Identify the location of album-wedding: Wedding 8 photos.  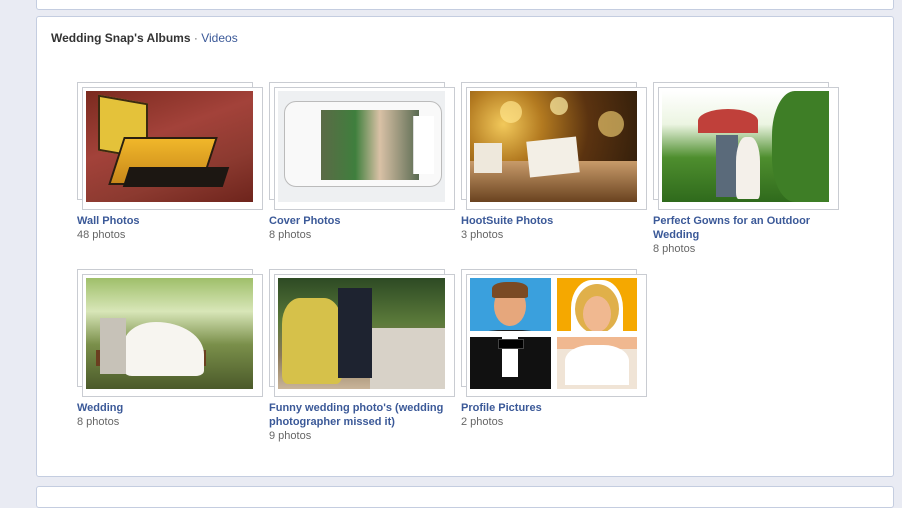
(170, 349).